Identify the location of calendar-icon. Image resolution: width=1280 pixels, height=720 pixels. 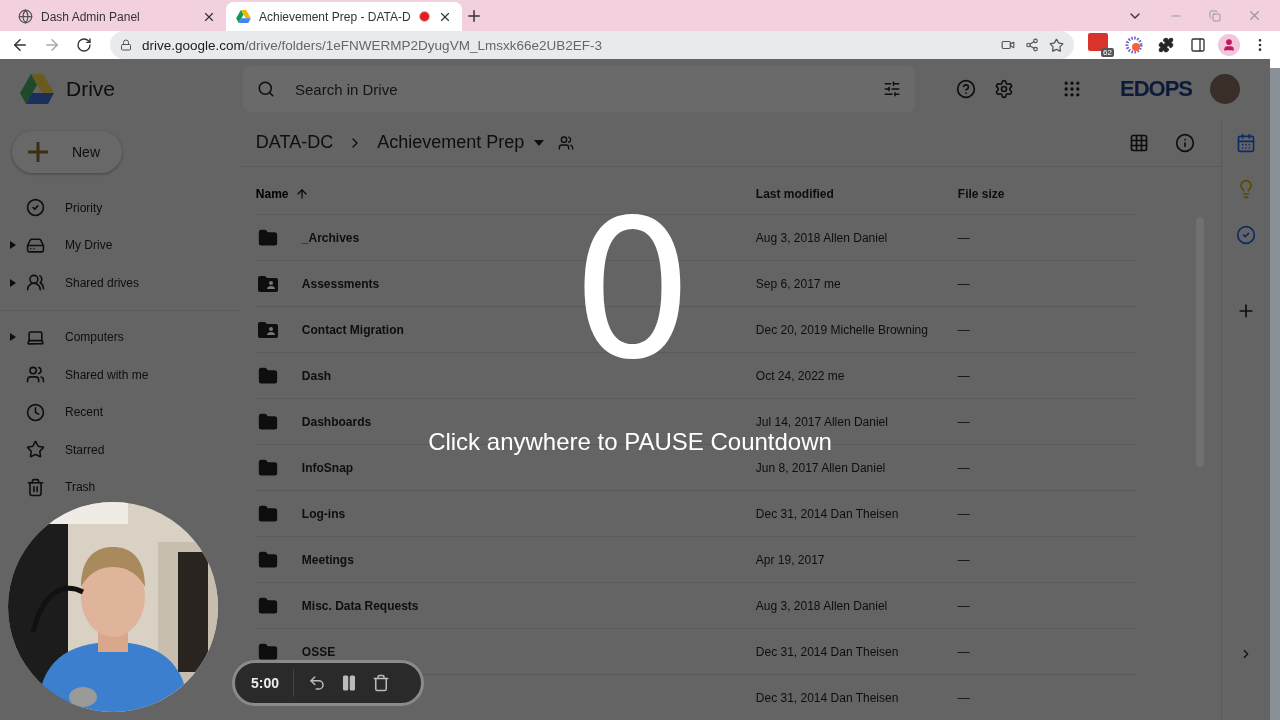
(1246, 143).